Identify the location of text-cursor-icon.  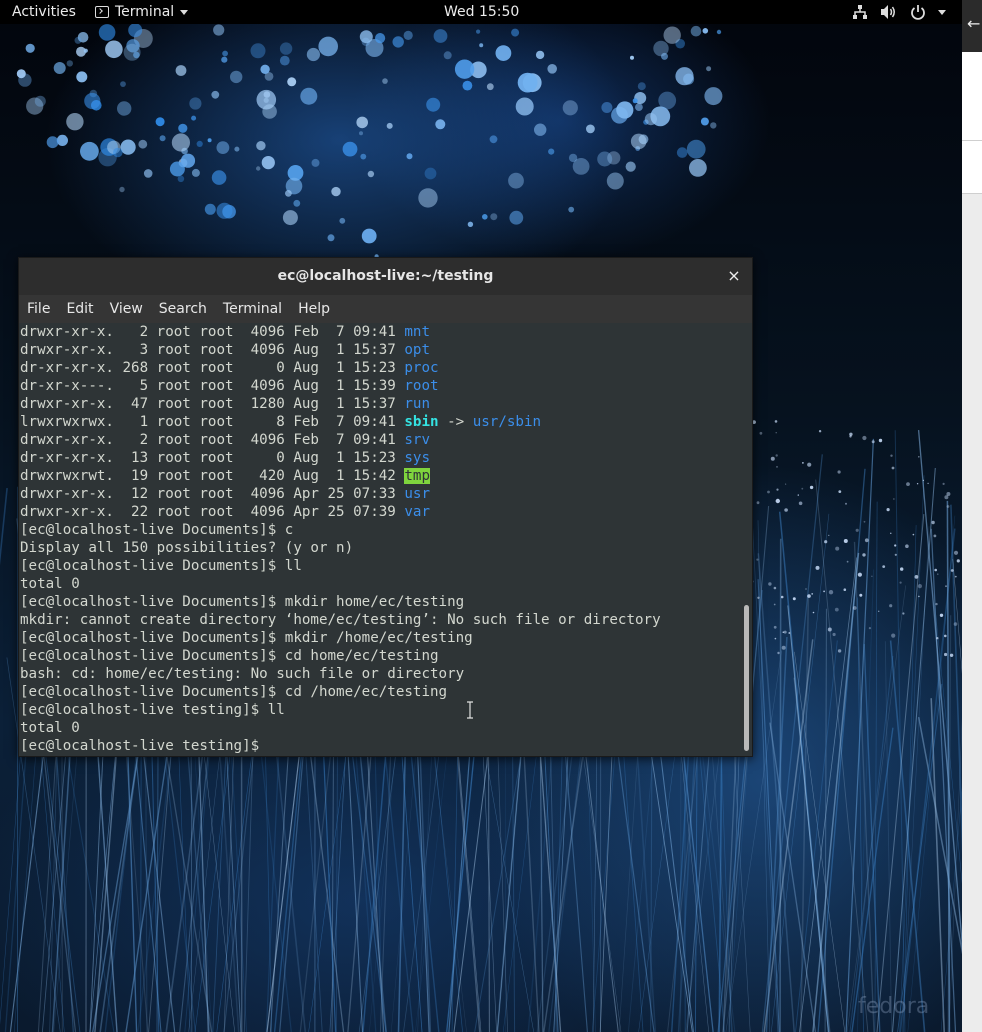
(470, 710).